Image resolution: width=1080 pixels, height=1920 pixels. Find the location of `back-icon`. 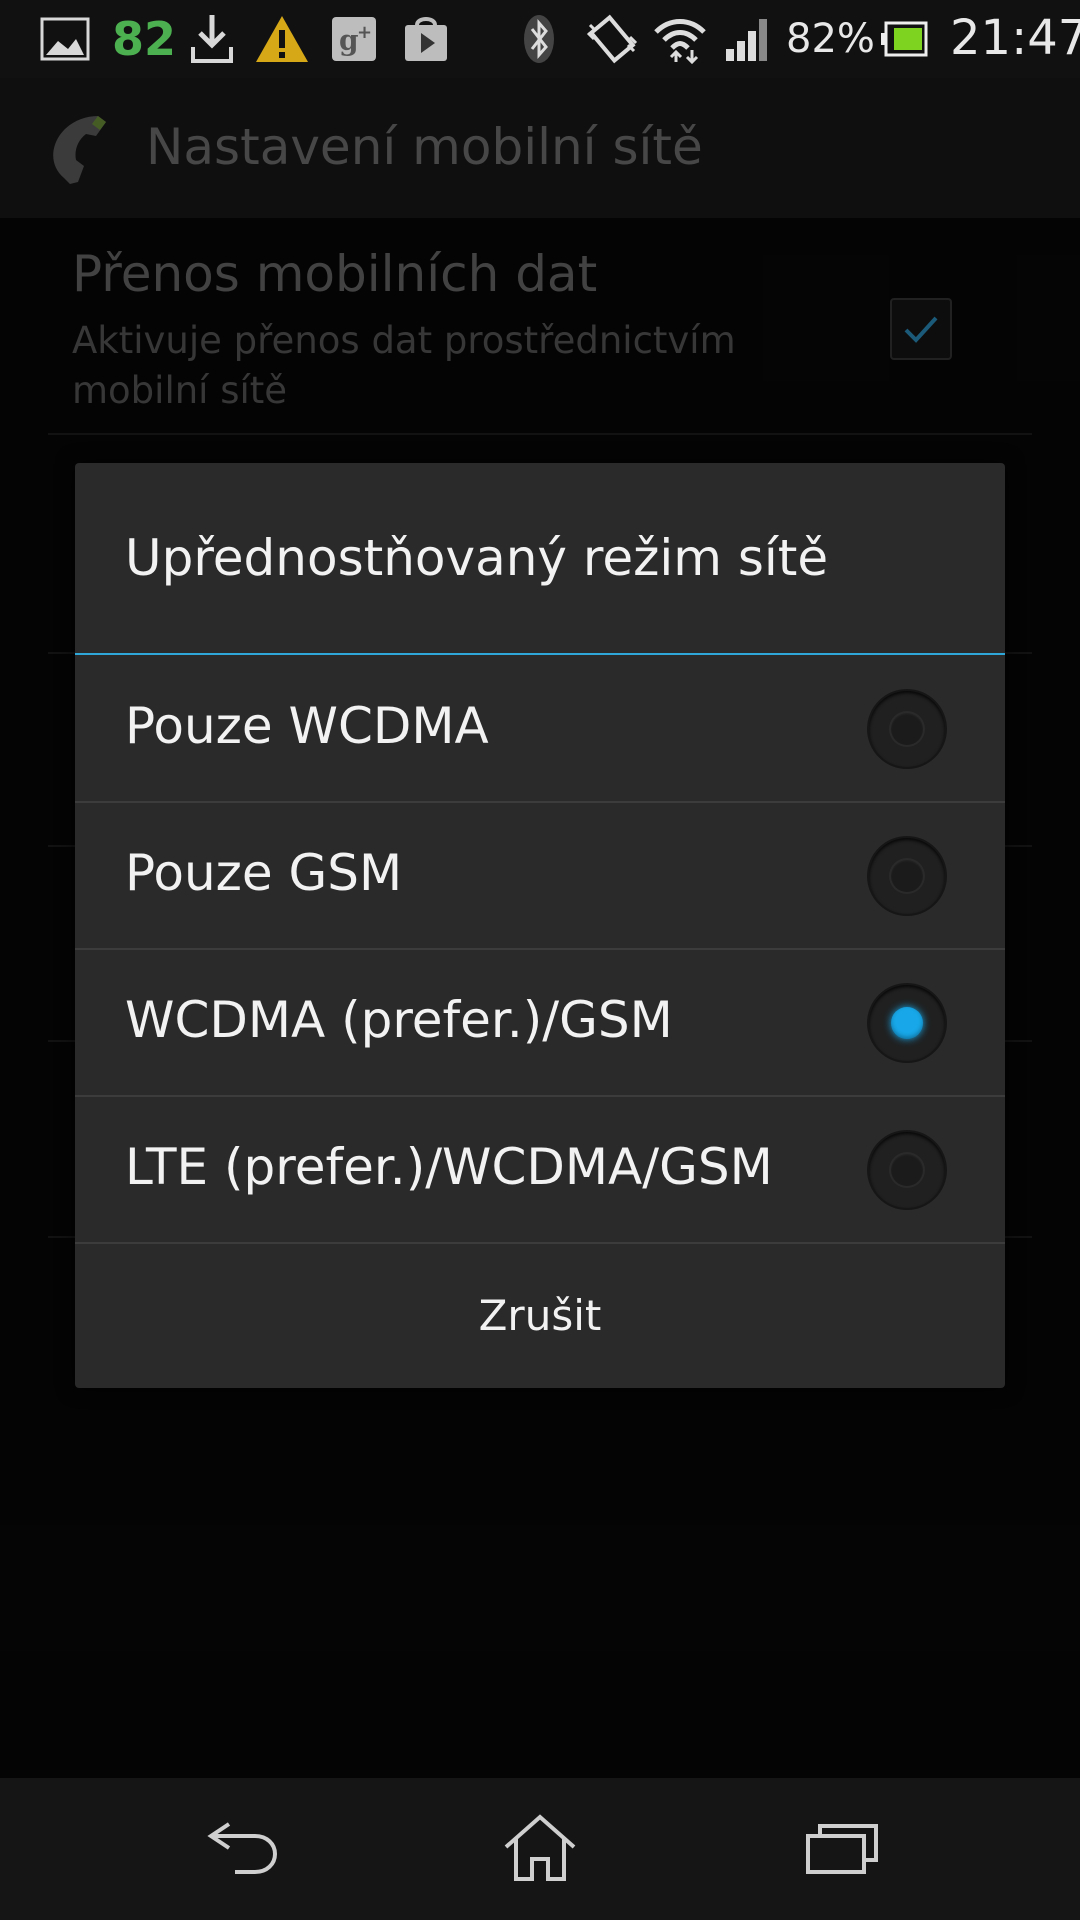

back-icon is located at coordinates (241, 1848).